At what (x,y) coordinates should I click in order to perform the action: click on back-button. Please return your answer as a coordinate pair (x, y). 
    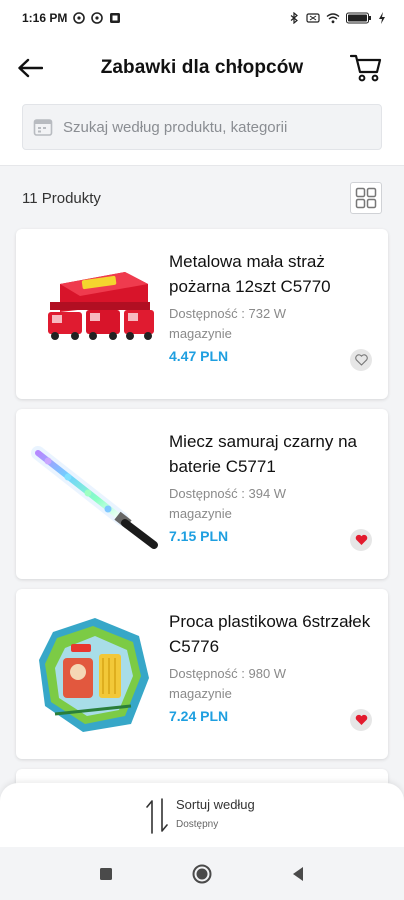
    Looking at the image, I should click on (30, 68).